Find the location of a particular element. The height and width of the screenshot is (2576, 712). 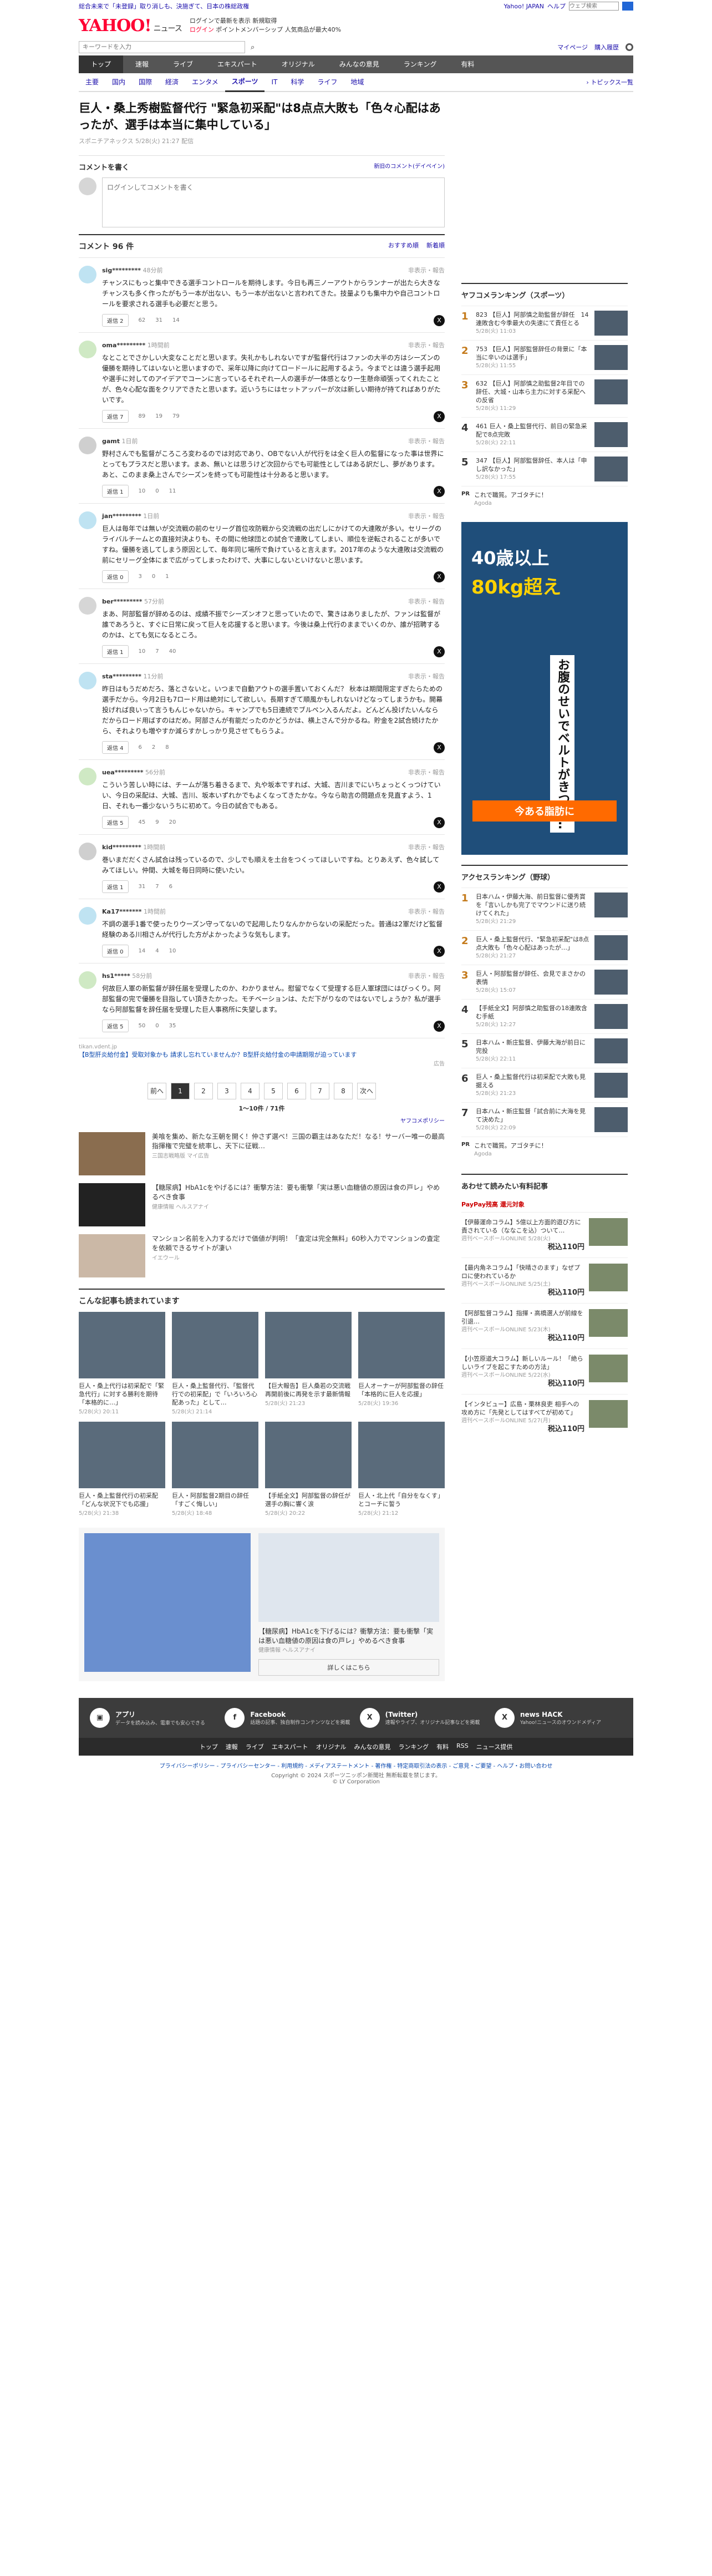

understand-button: 2 is located at coordinates (153, 747).